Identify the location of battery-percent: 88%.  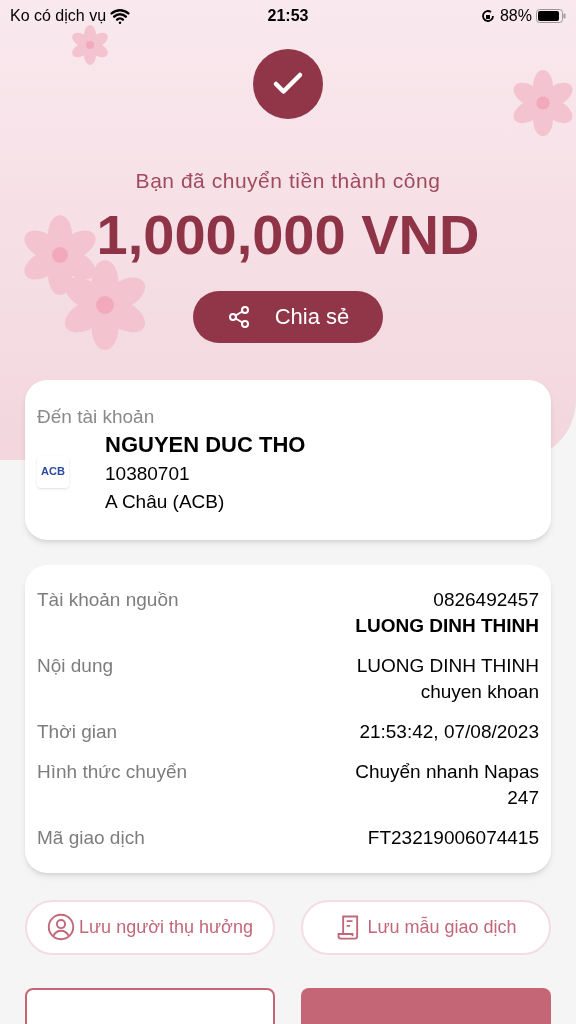
(515, 16).